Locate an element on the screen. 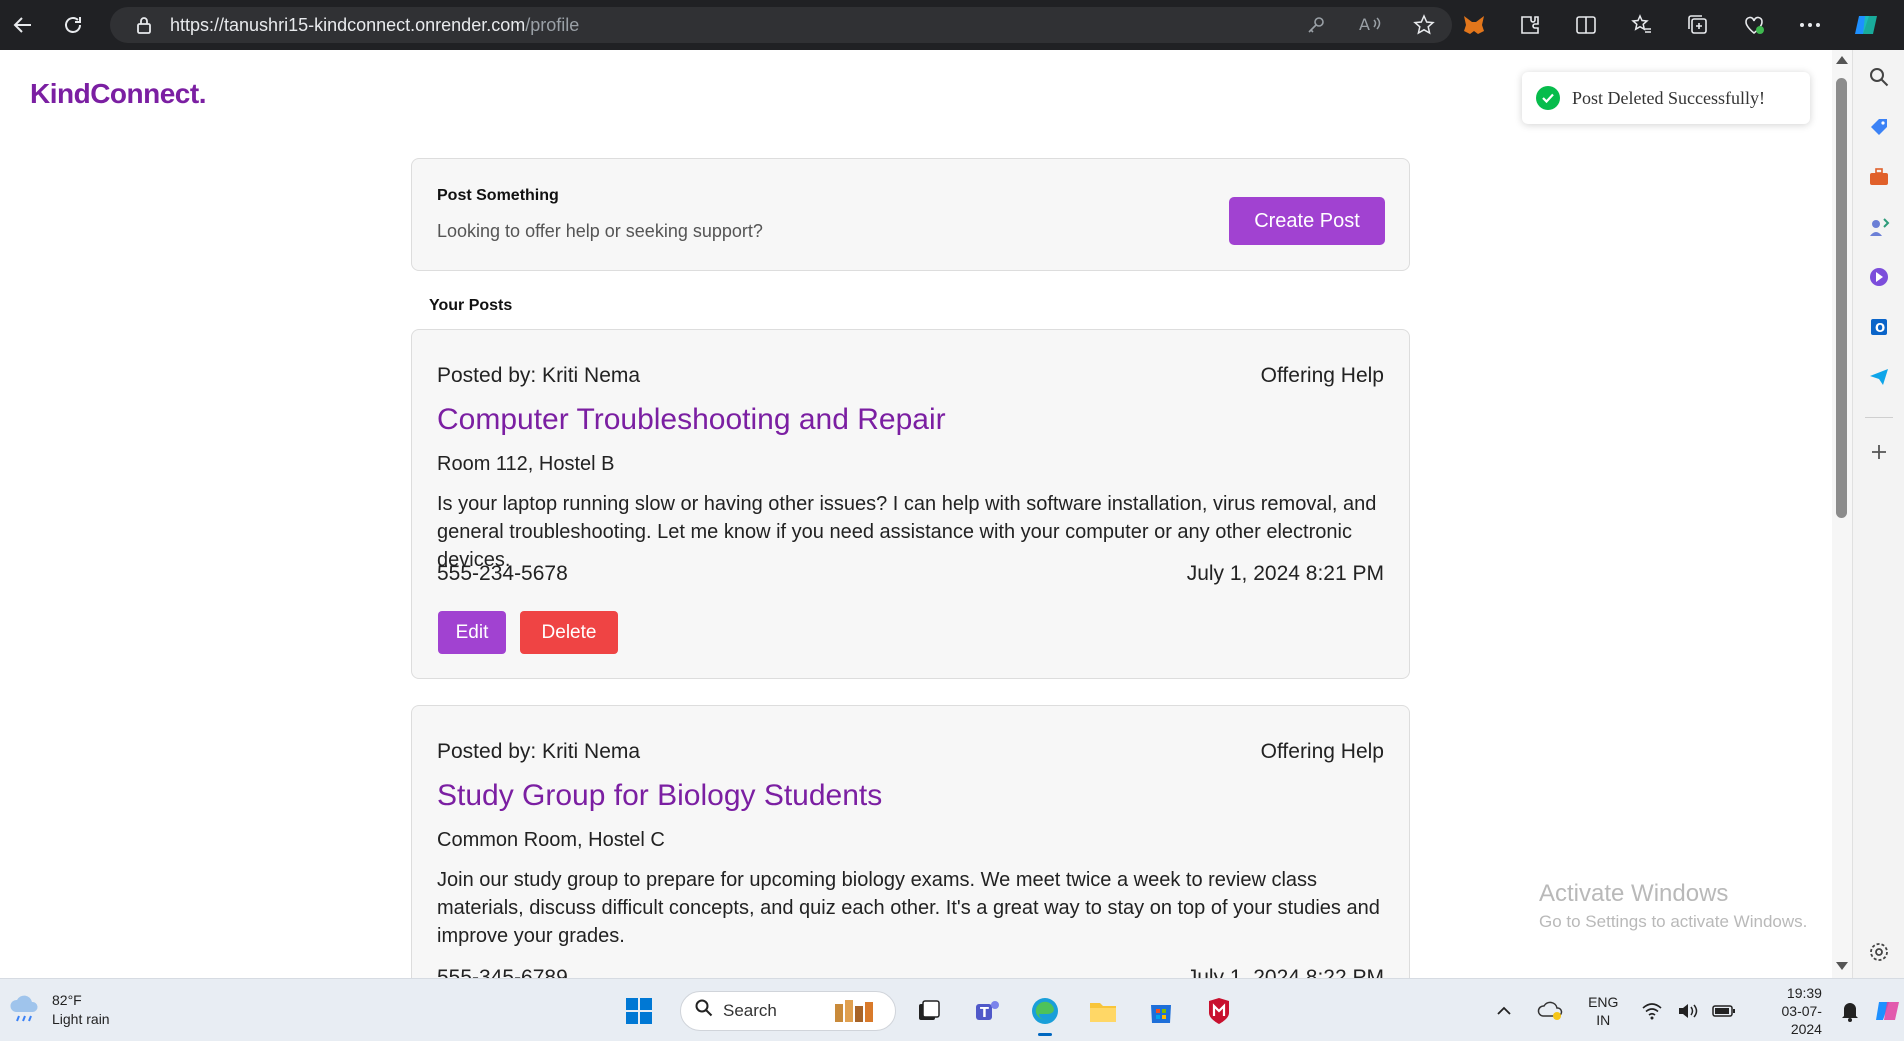 Image resolution: width=1904 pixels, height=1041 pixels. clock: 19:39 03-07-2024 is located at coordinates (1788, 1011).